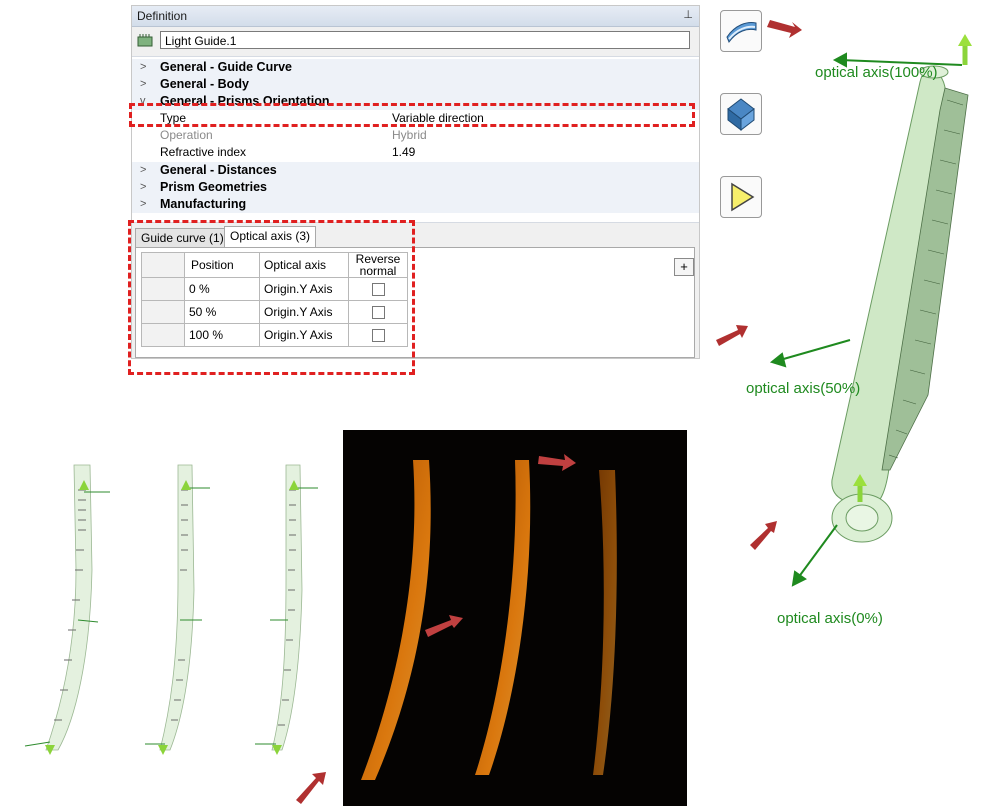 This screenshot has width=1000, height=807. I want to click on group-distances: > General - Distances, so click(415, 170).